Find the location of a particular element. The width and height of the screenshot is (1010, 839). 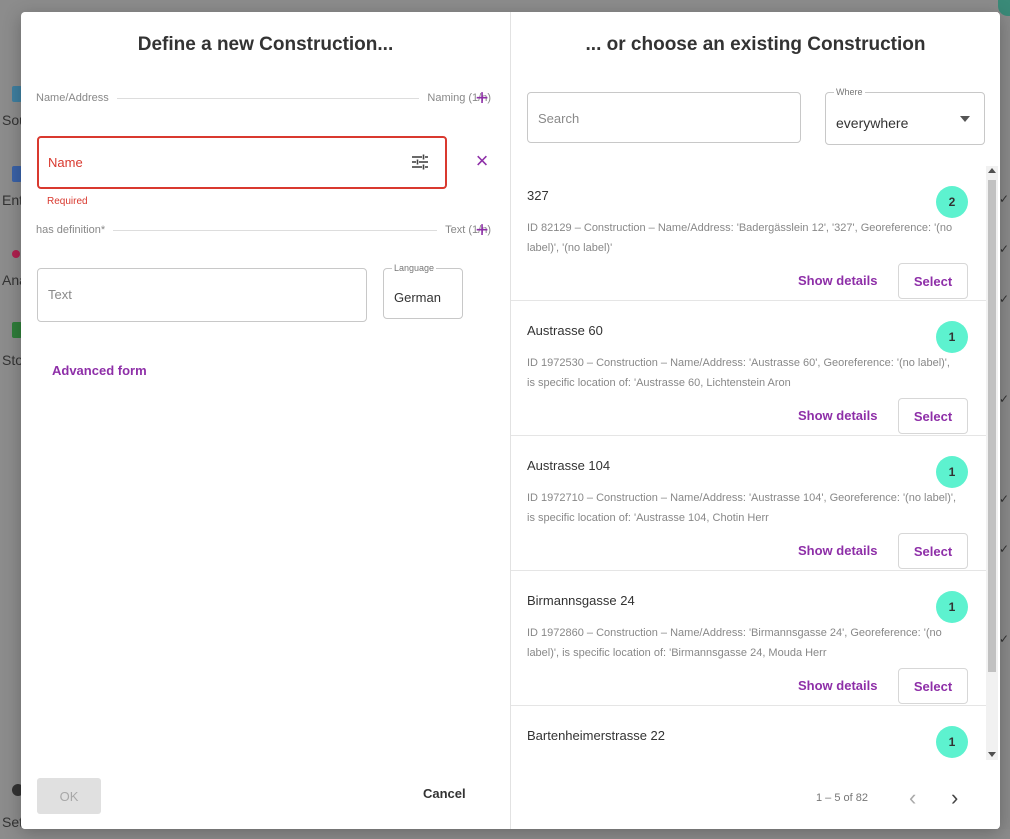

background-nav-text: Ent is located at coordinates (13, 200).